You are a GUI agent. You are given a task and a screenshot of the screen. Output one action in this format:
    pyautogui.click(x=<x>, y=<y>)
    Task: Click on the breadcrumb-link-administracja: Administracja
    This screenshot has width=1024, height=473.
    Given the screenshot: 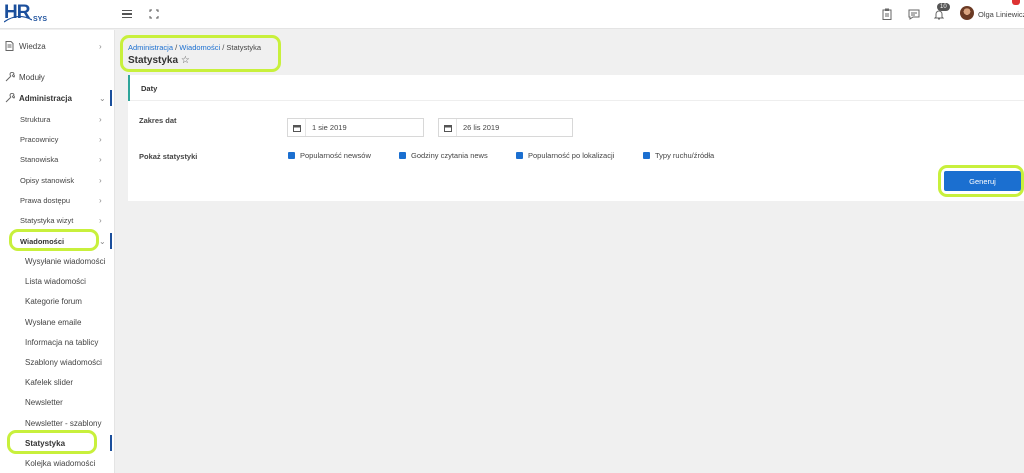 What is the action you would take?
    pyautogui.click(x=150, y=47)
    